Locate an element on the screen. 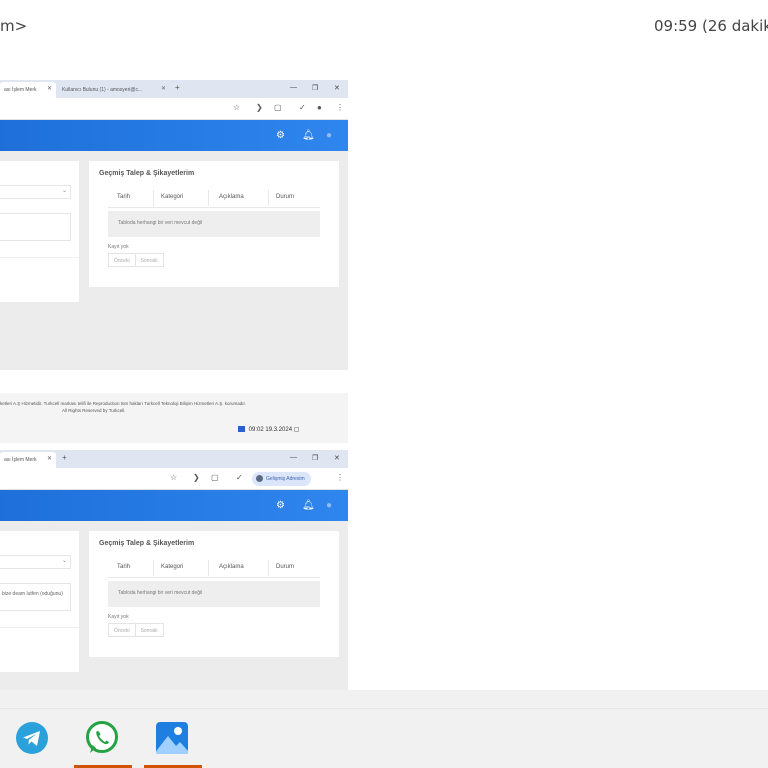  description-textarea: bize deam lutfen (oduğunu) is located at coordinates (35, 597).